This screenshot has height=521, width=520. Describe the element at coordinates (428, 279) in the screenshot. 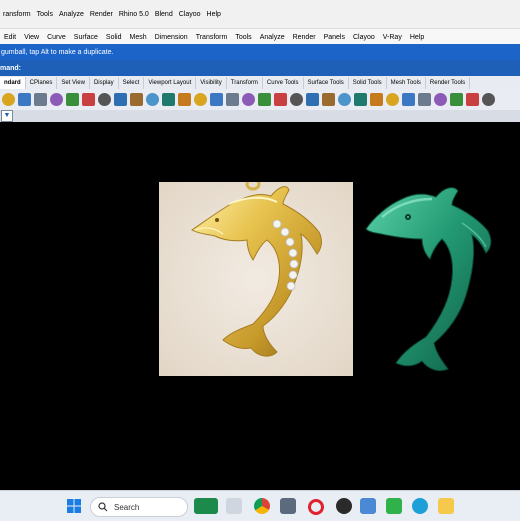

I see `dolphin-3d-render` at that location.